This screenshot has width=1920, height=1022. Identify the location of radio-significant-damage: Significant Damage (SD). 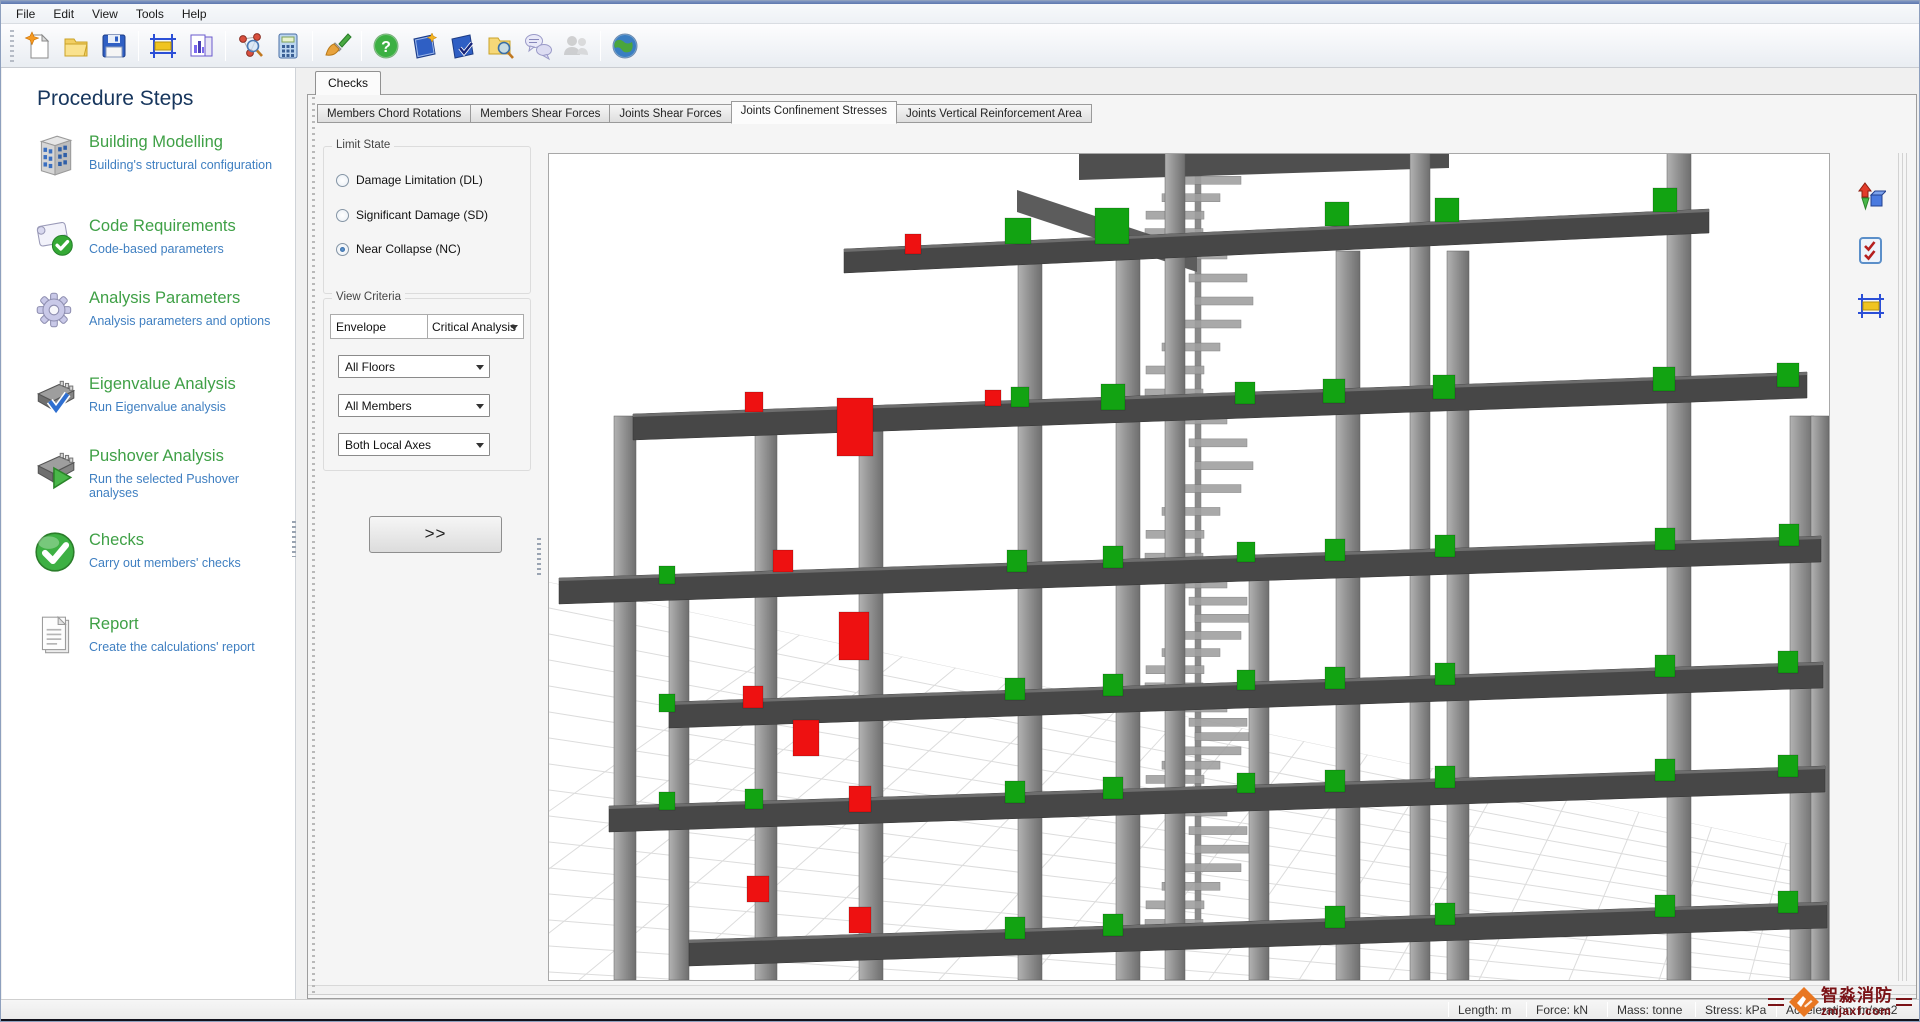
(412, 215).